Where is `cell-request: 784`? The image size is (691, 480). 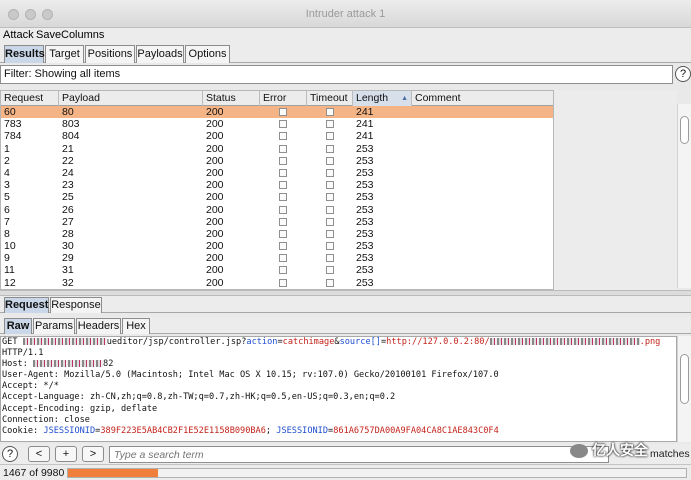 cell-request: 784 is located at coordinates (13, 136).